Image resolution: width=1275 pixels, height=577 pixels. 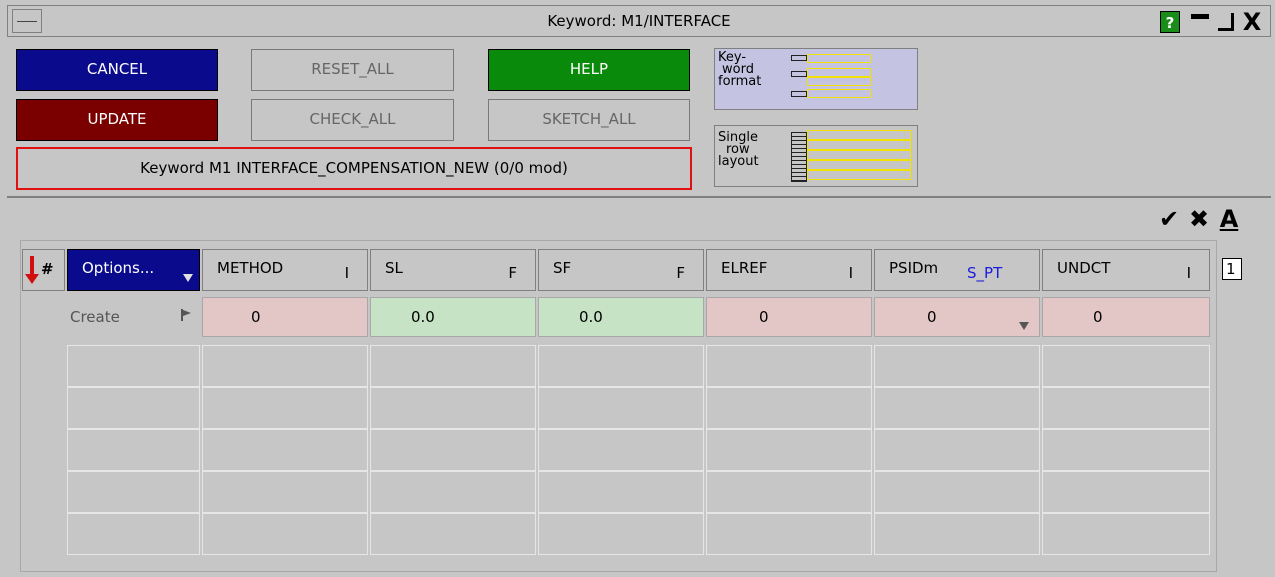 What do you see at coordinates (1200, 16) in the screenshot?
I see `minimize-icon` at bounding box center [1200, 16].